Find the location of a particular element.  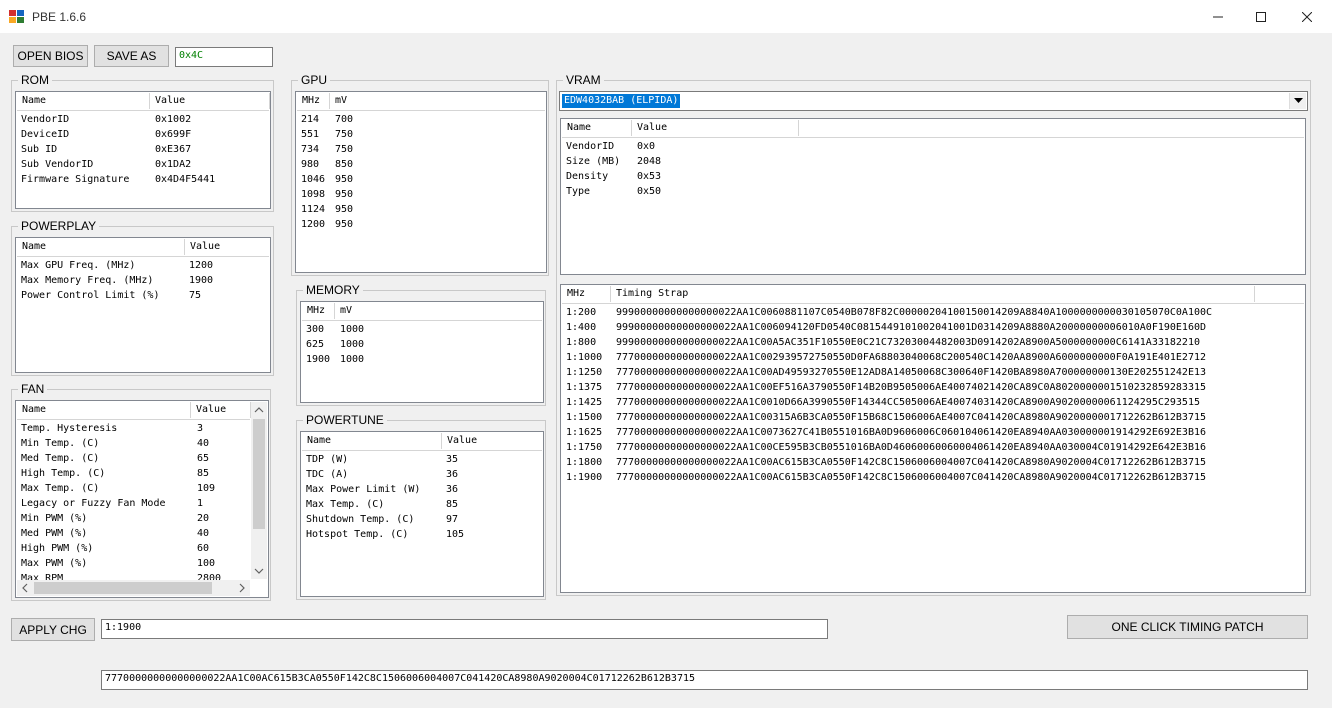

powerplay-cell-name: Max GPU Freq. (MHz) is located at coordinates (78, 265).